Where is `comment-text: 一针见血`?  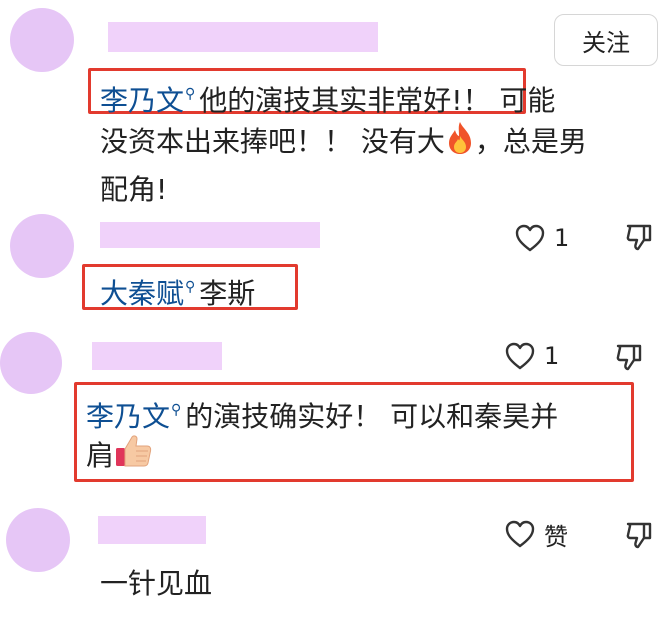 comment-text: 一针见血 is located at coordinates (156, 583).